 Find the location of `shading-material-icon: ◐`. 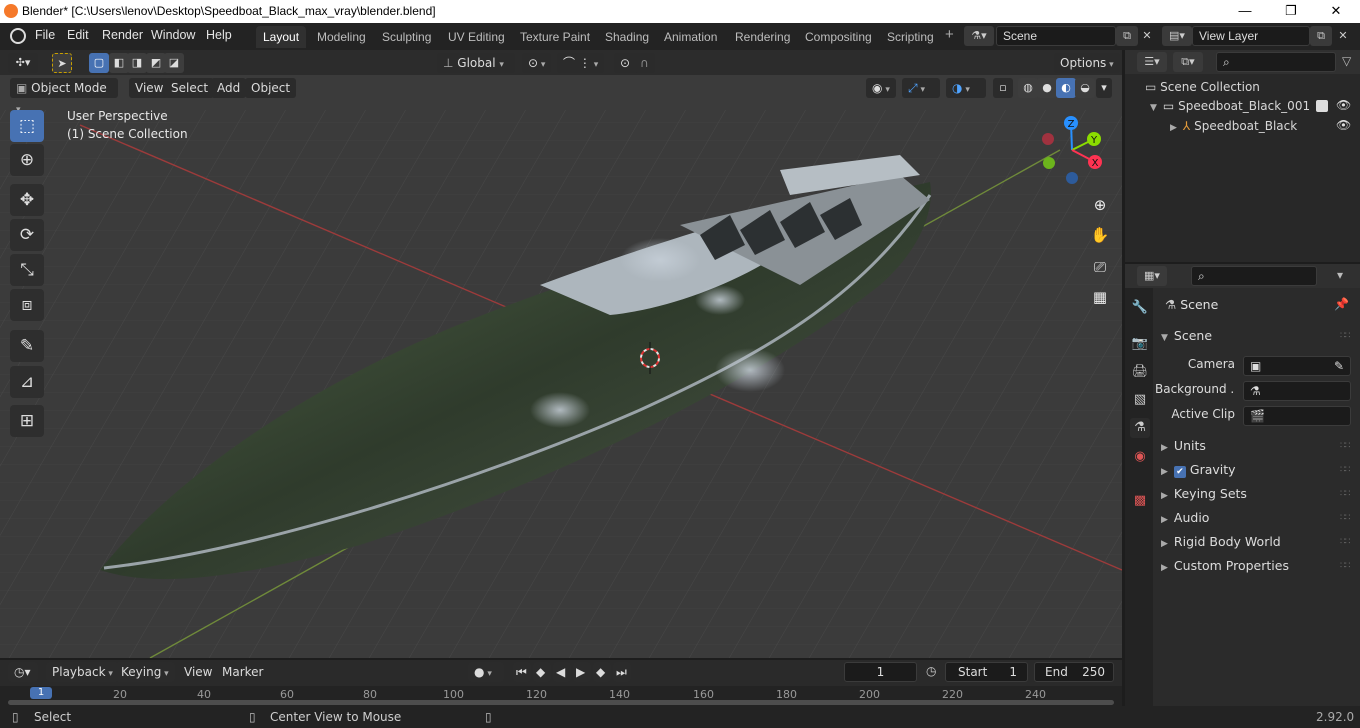

shading-material-icon: ◐ is located at coordinates (1066, 88).